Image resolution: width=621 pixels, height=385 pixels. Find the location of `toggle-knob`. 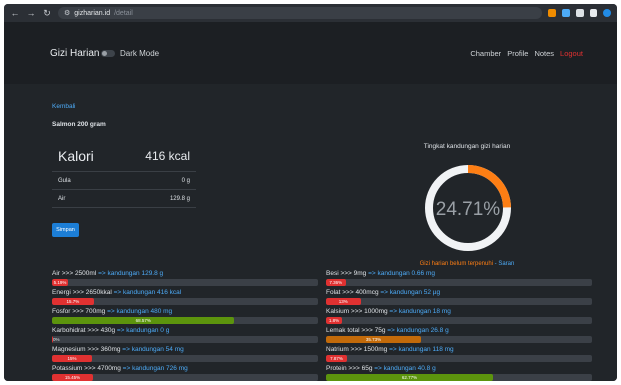

toggle-knob is located at coordinates (104, 53).